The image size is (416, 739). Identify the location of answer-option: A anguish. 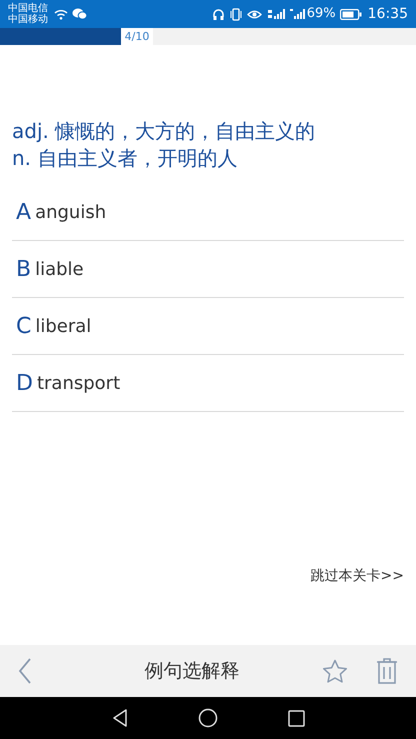
(208, 212).